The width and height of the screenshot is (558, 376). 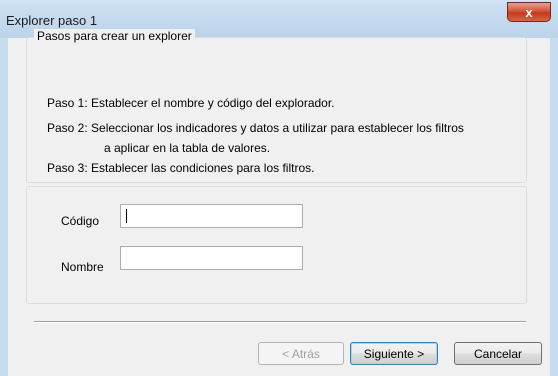 What do you see at coordinates (80, 221) in the screenshot?
I see `codigo-label: Código` at bounding box center [80, 221].